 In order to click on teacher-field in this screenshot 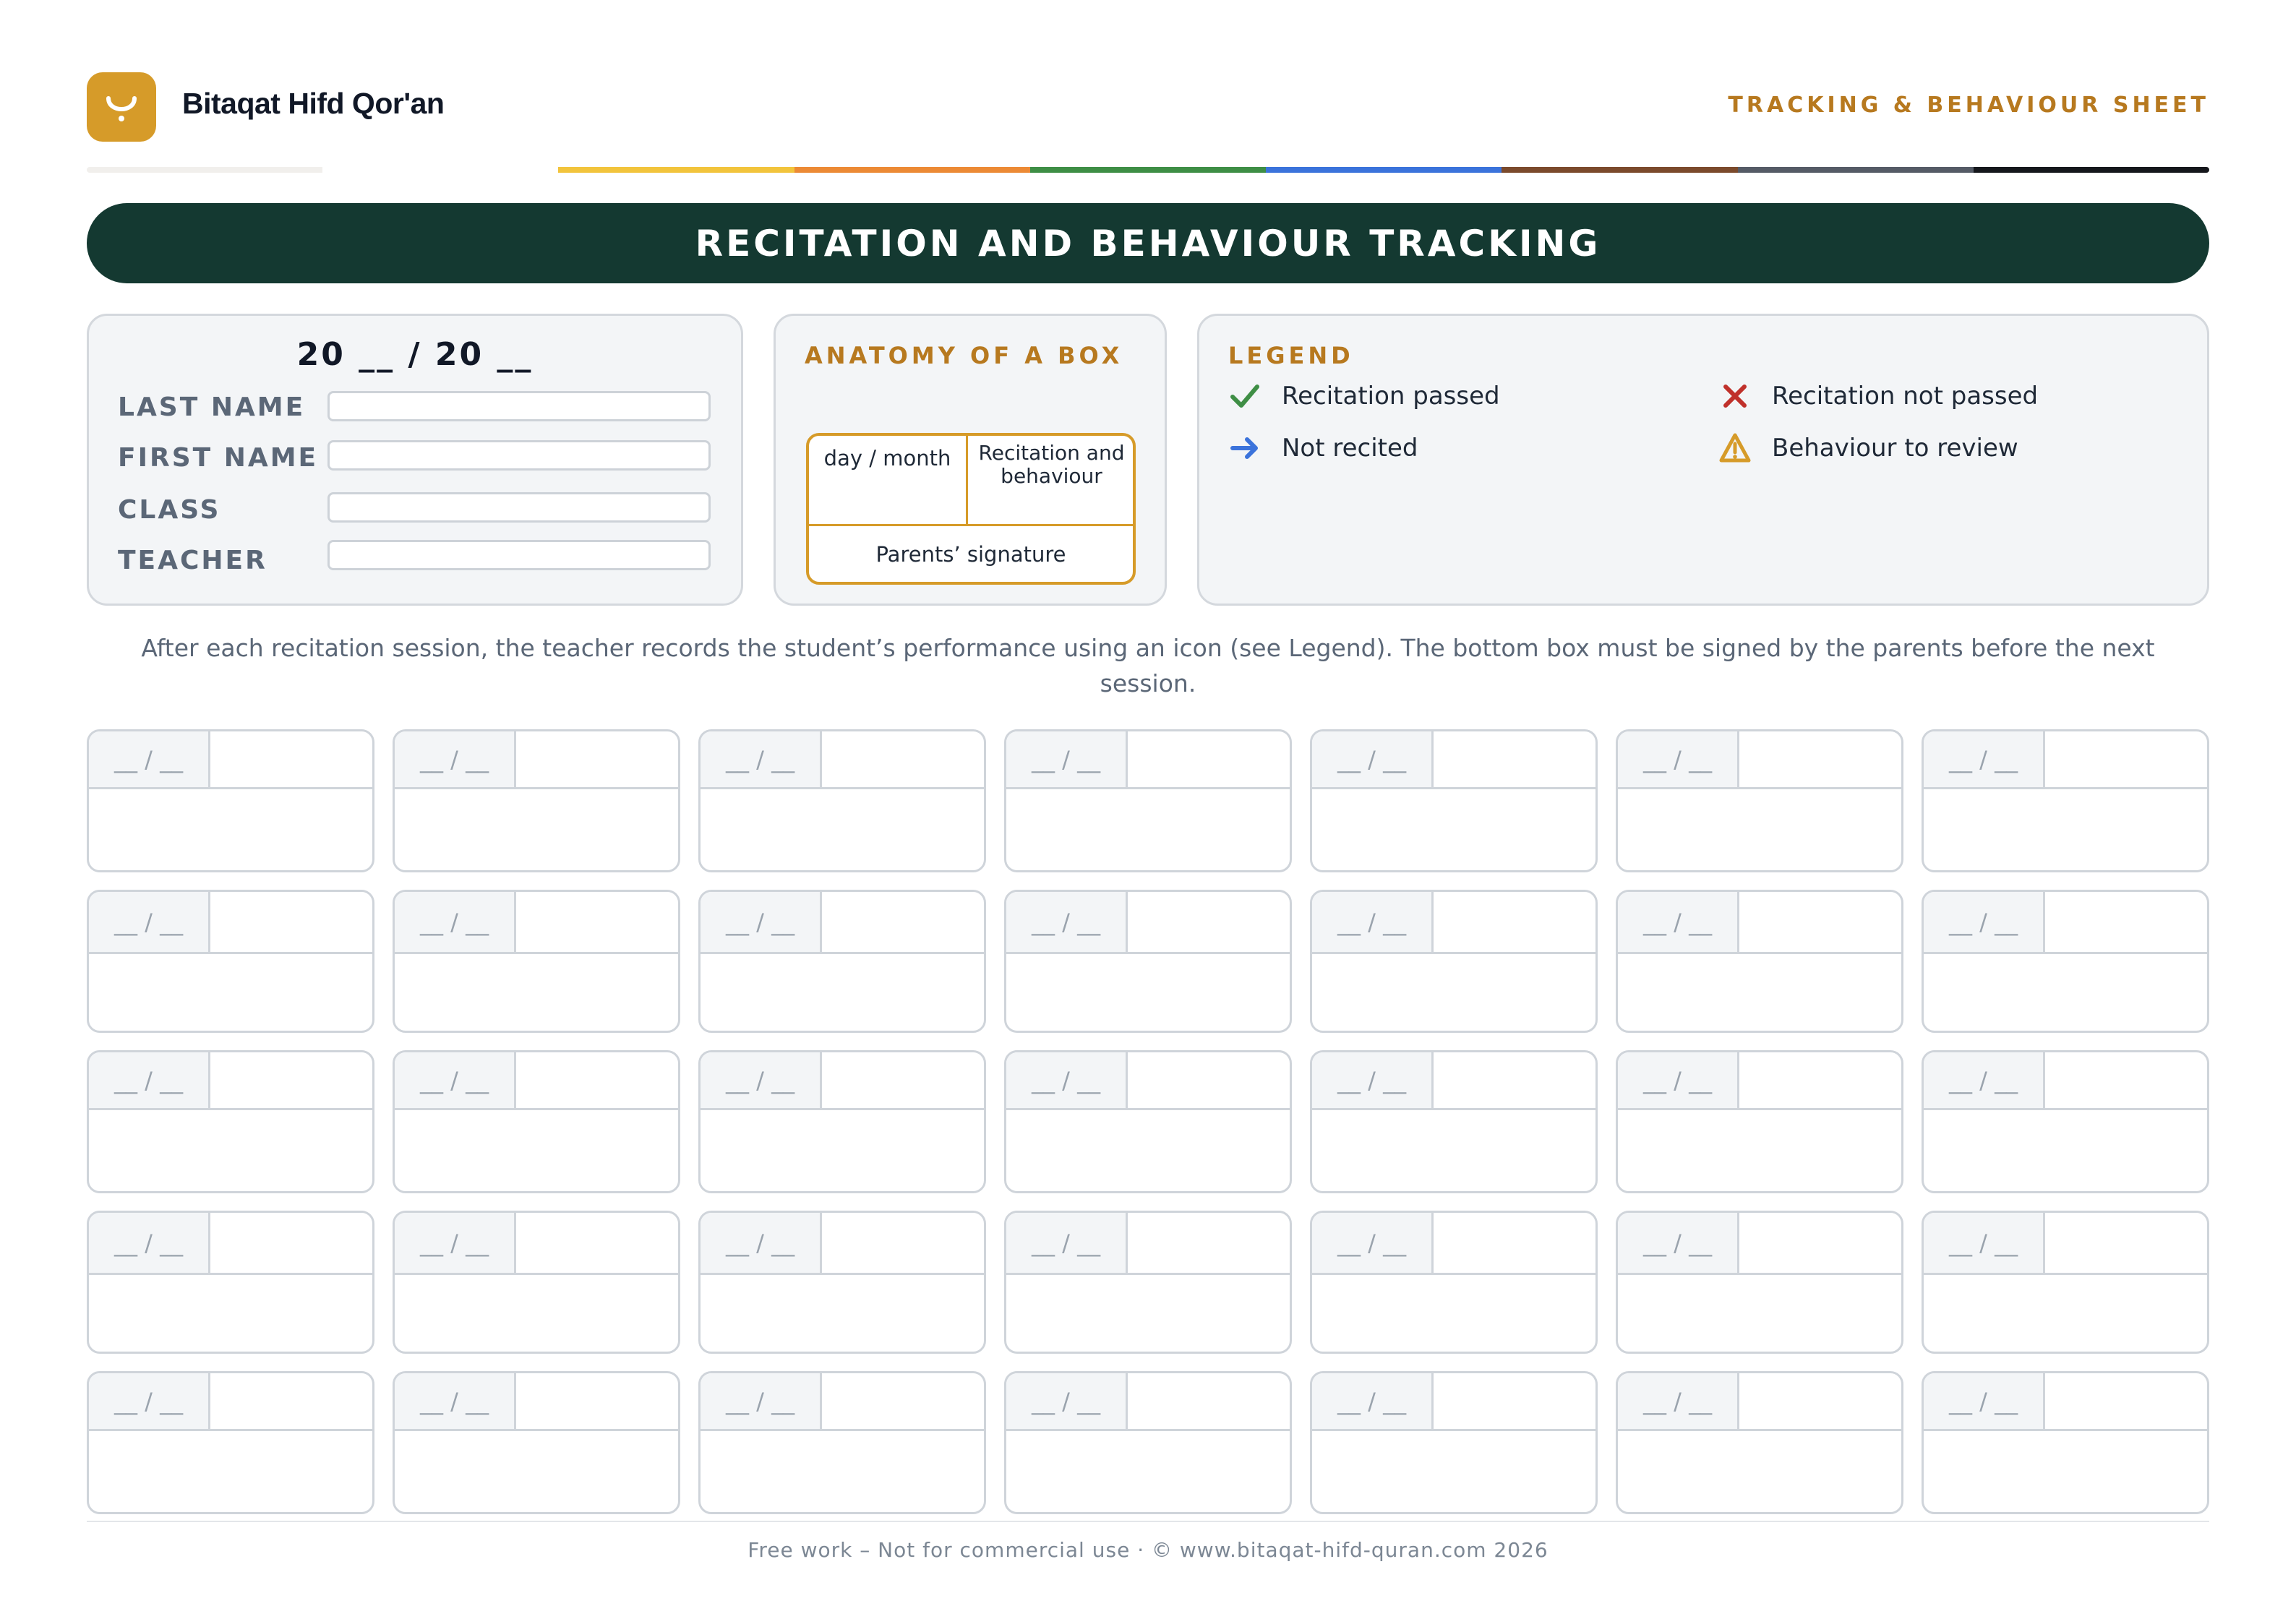, I will do `click(519, 555)`.